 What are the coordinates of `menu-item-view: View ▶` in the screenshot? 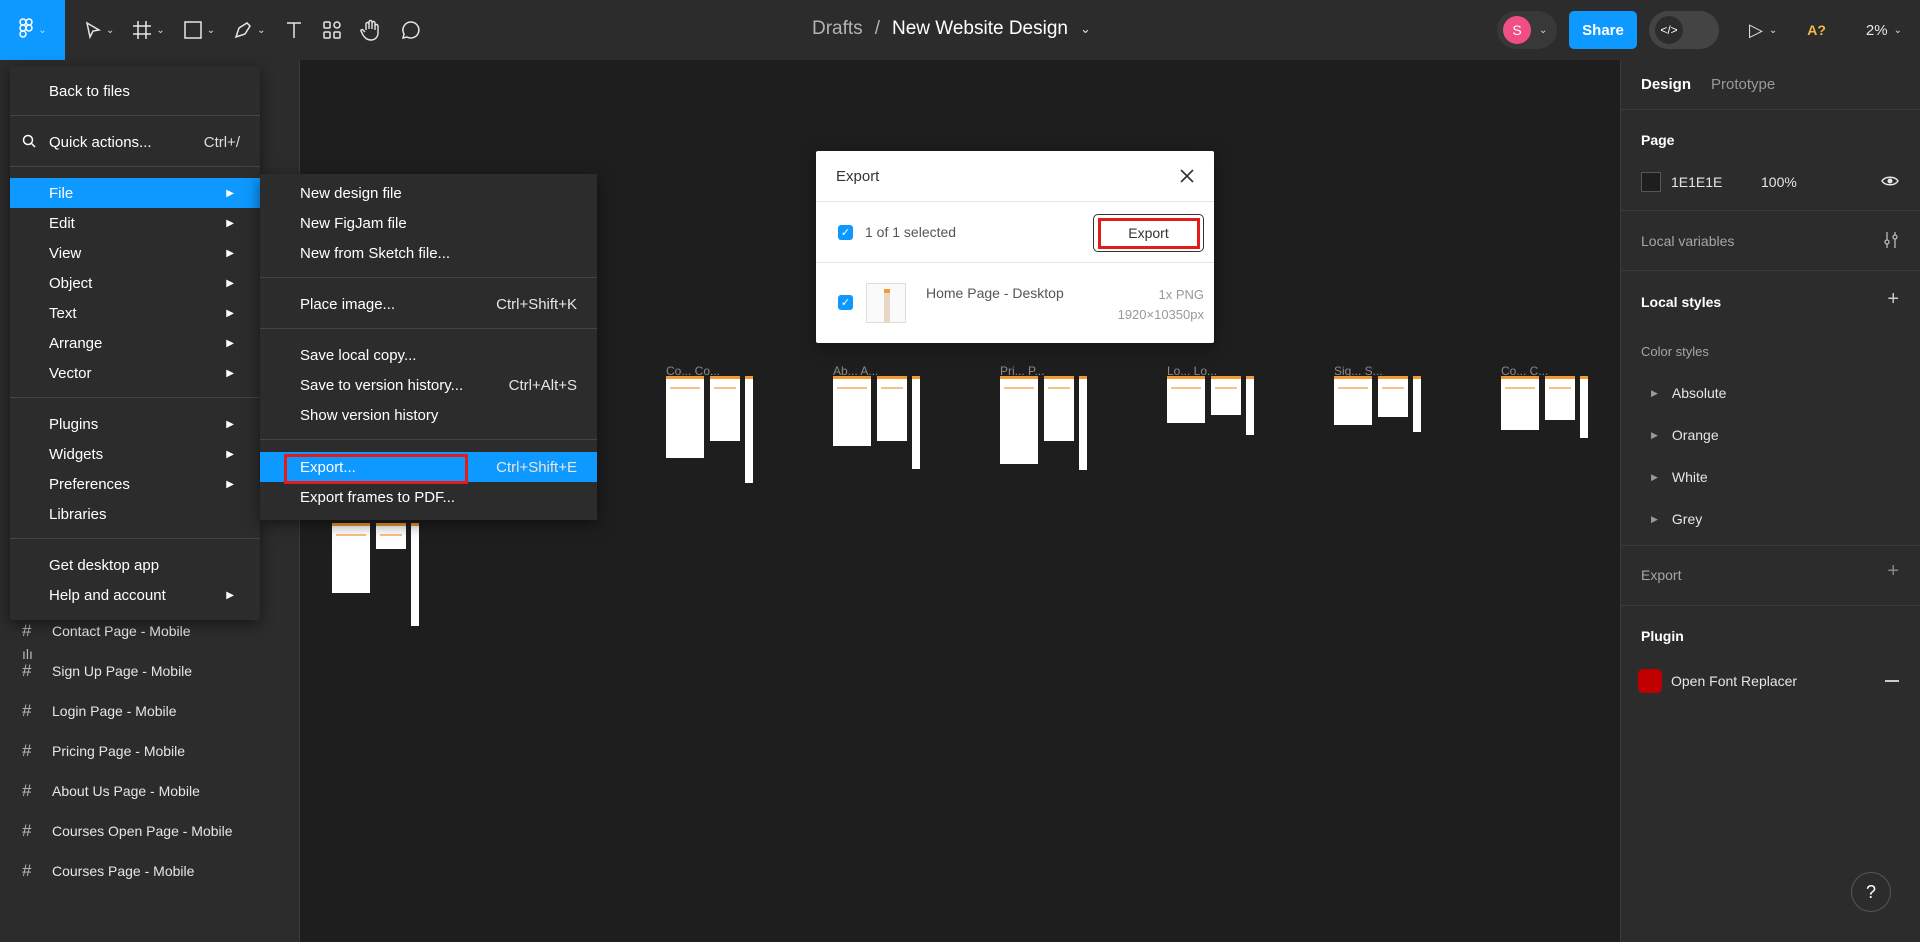 It's located at (135, 253).